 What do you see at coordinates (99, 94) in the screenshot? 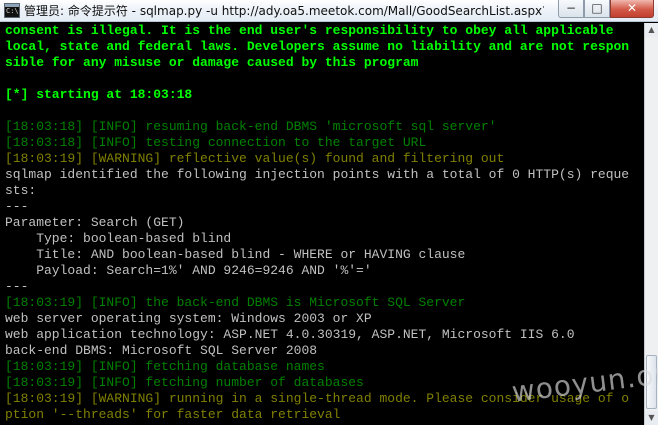
I see `console-line: [*] starting at 18:03:18` at bounding box center [99, 94].